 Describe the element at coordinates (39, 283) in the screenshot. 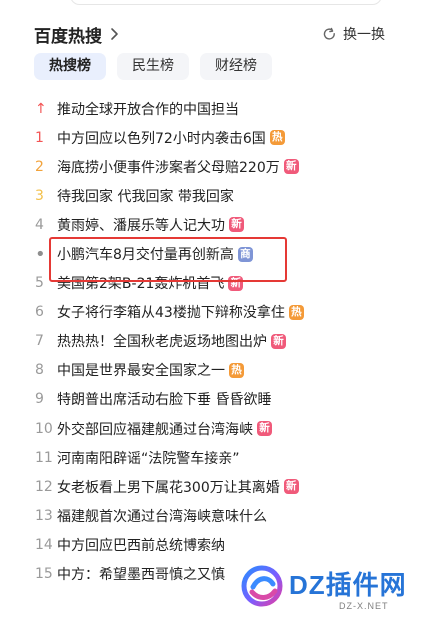

I see `rank-number: 5` at that location.